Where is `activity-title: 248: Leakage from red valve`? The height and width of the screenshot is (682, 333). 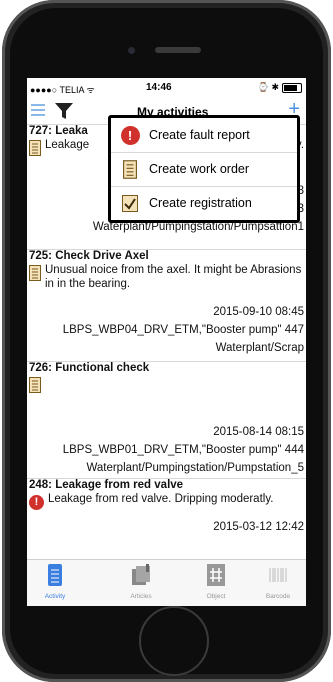
activity-title: 248: Leakage from red valve is located at coordinates (106, 485).